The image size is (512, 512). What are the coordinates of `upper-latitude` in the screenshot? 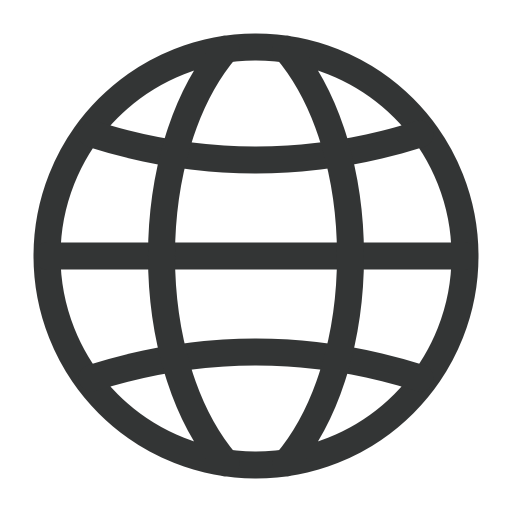 It's located at (256, 147).